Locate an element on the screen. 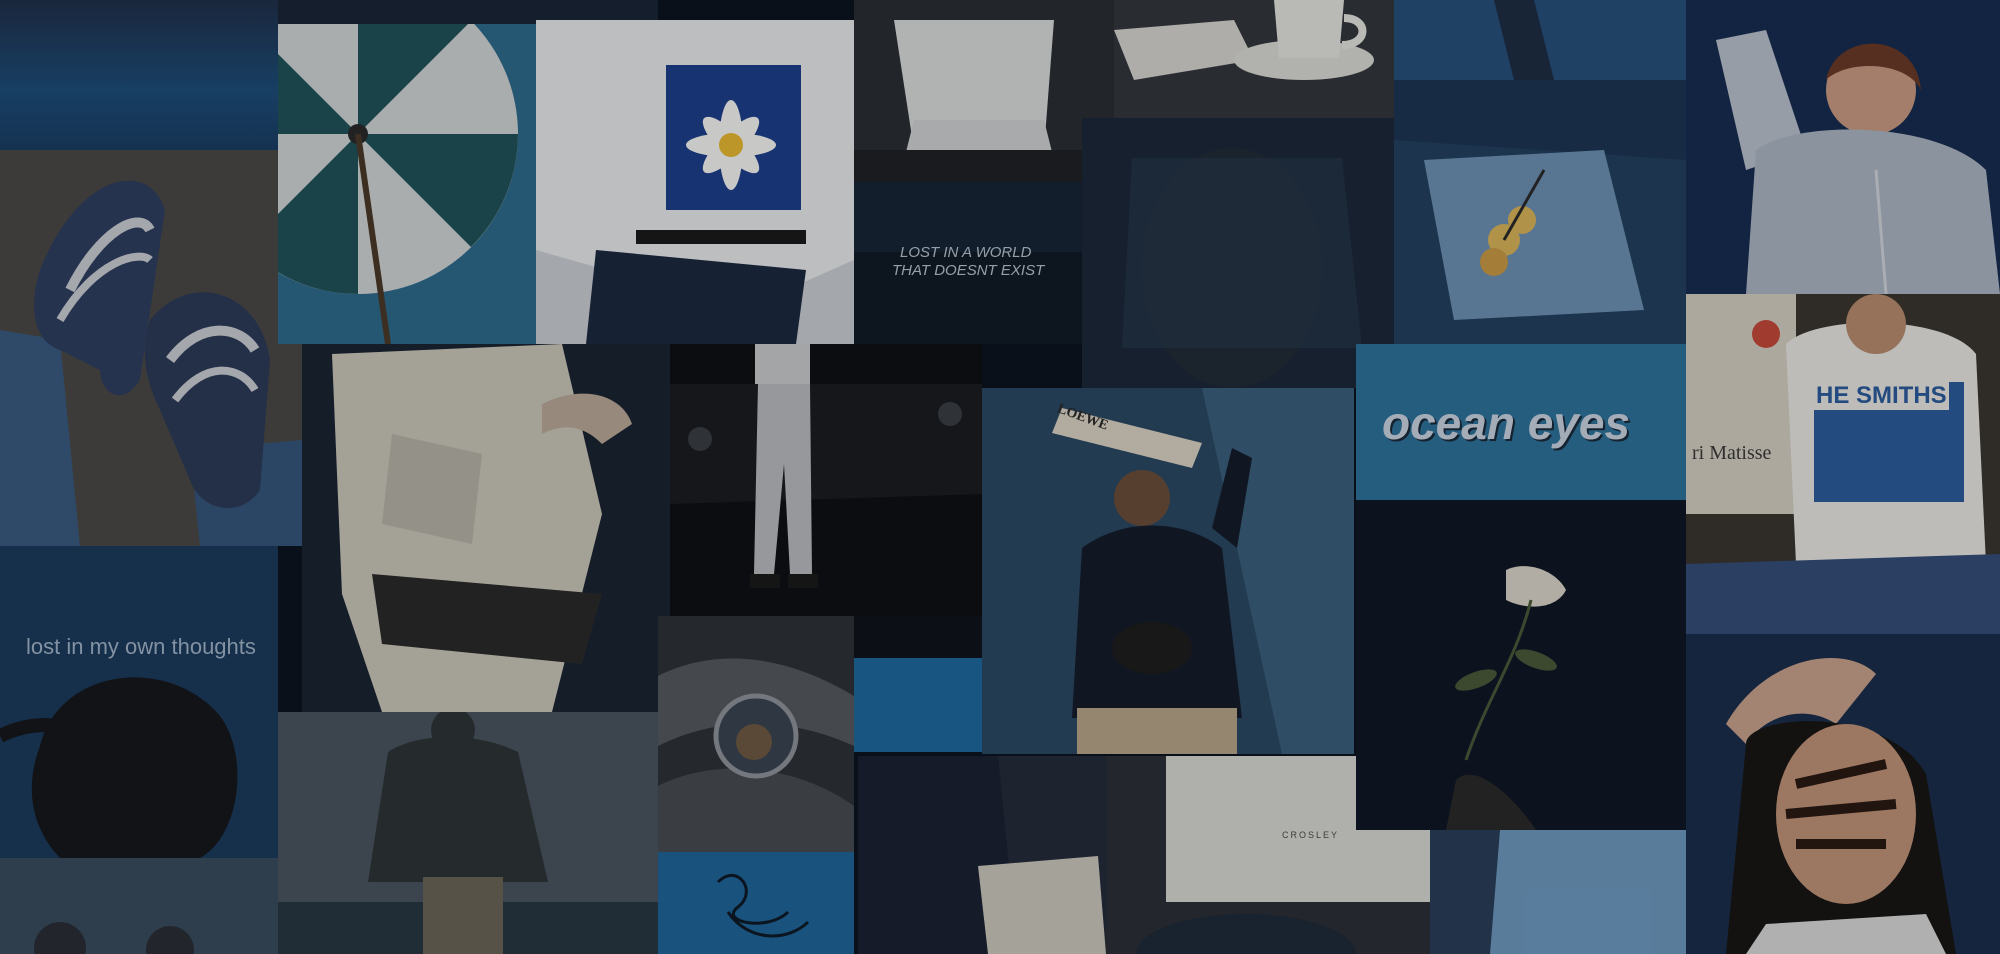 This screenshot has height=954, width=2000. ocean-sweater-photo-tile is located at coordinates (468, 833).